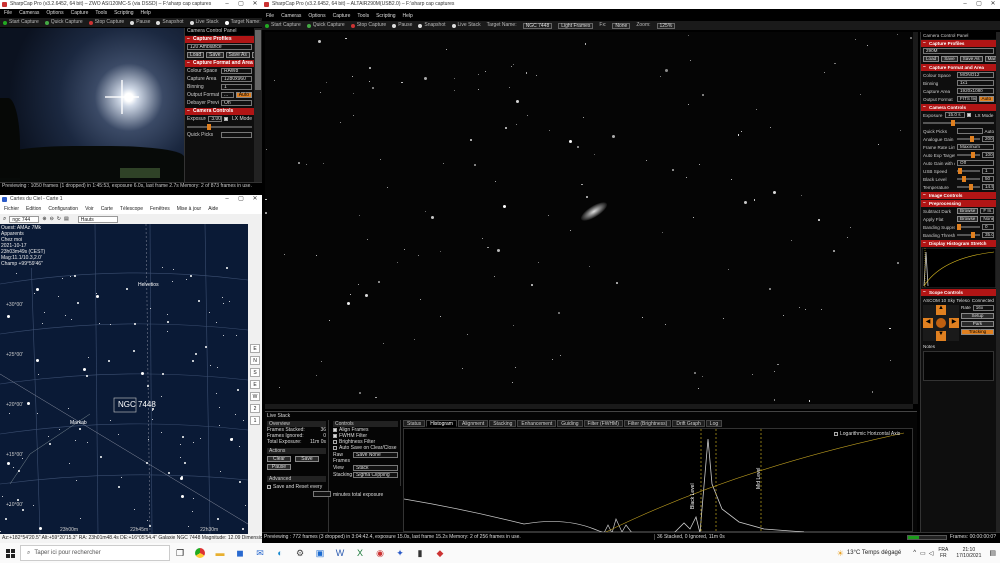 This screenshot has width=1000, height=563. Describe the element at coordinates (342, 16) in the screenshot. I see `menu-item: Capture` at that location.